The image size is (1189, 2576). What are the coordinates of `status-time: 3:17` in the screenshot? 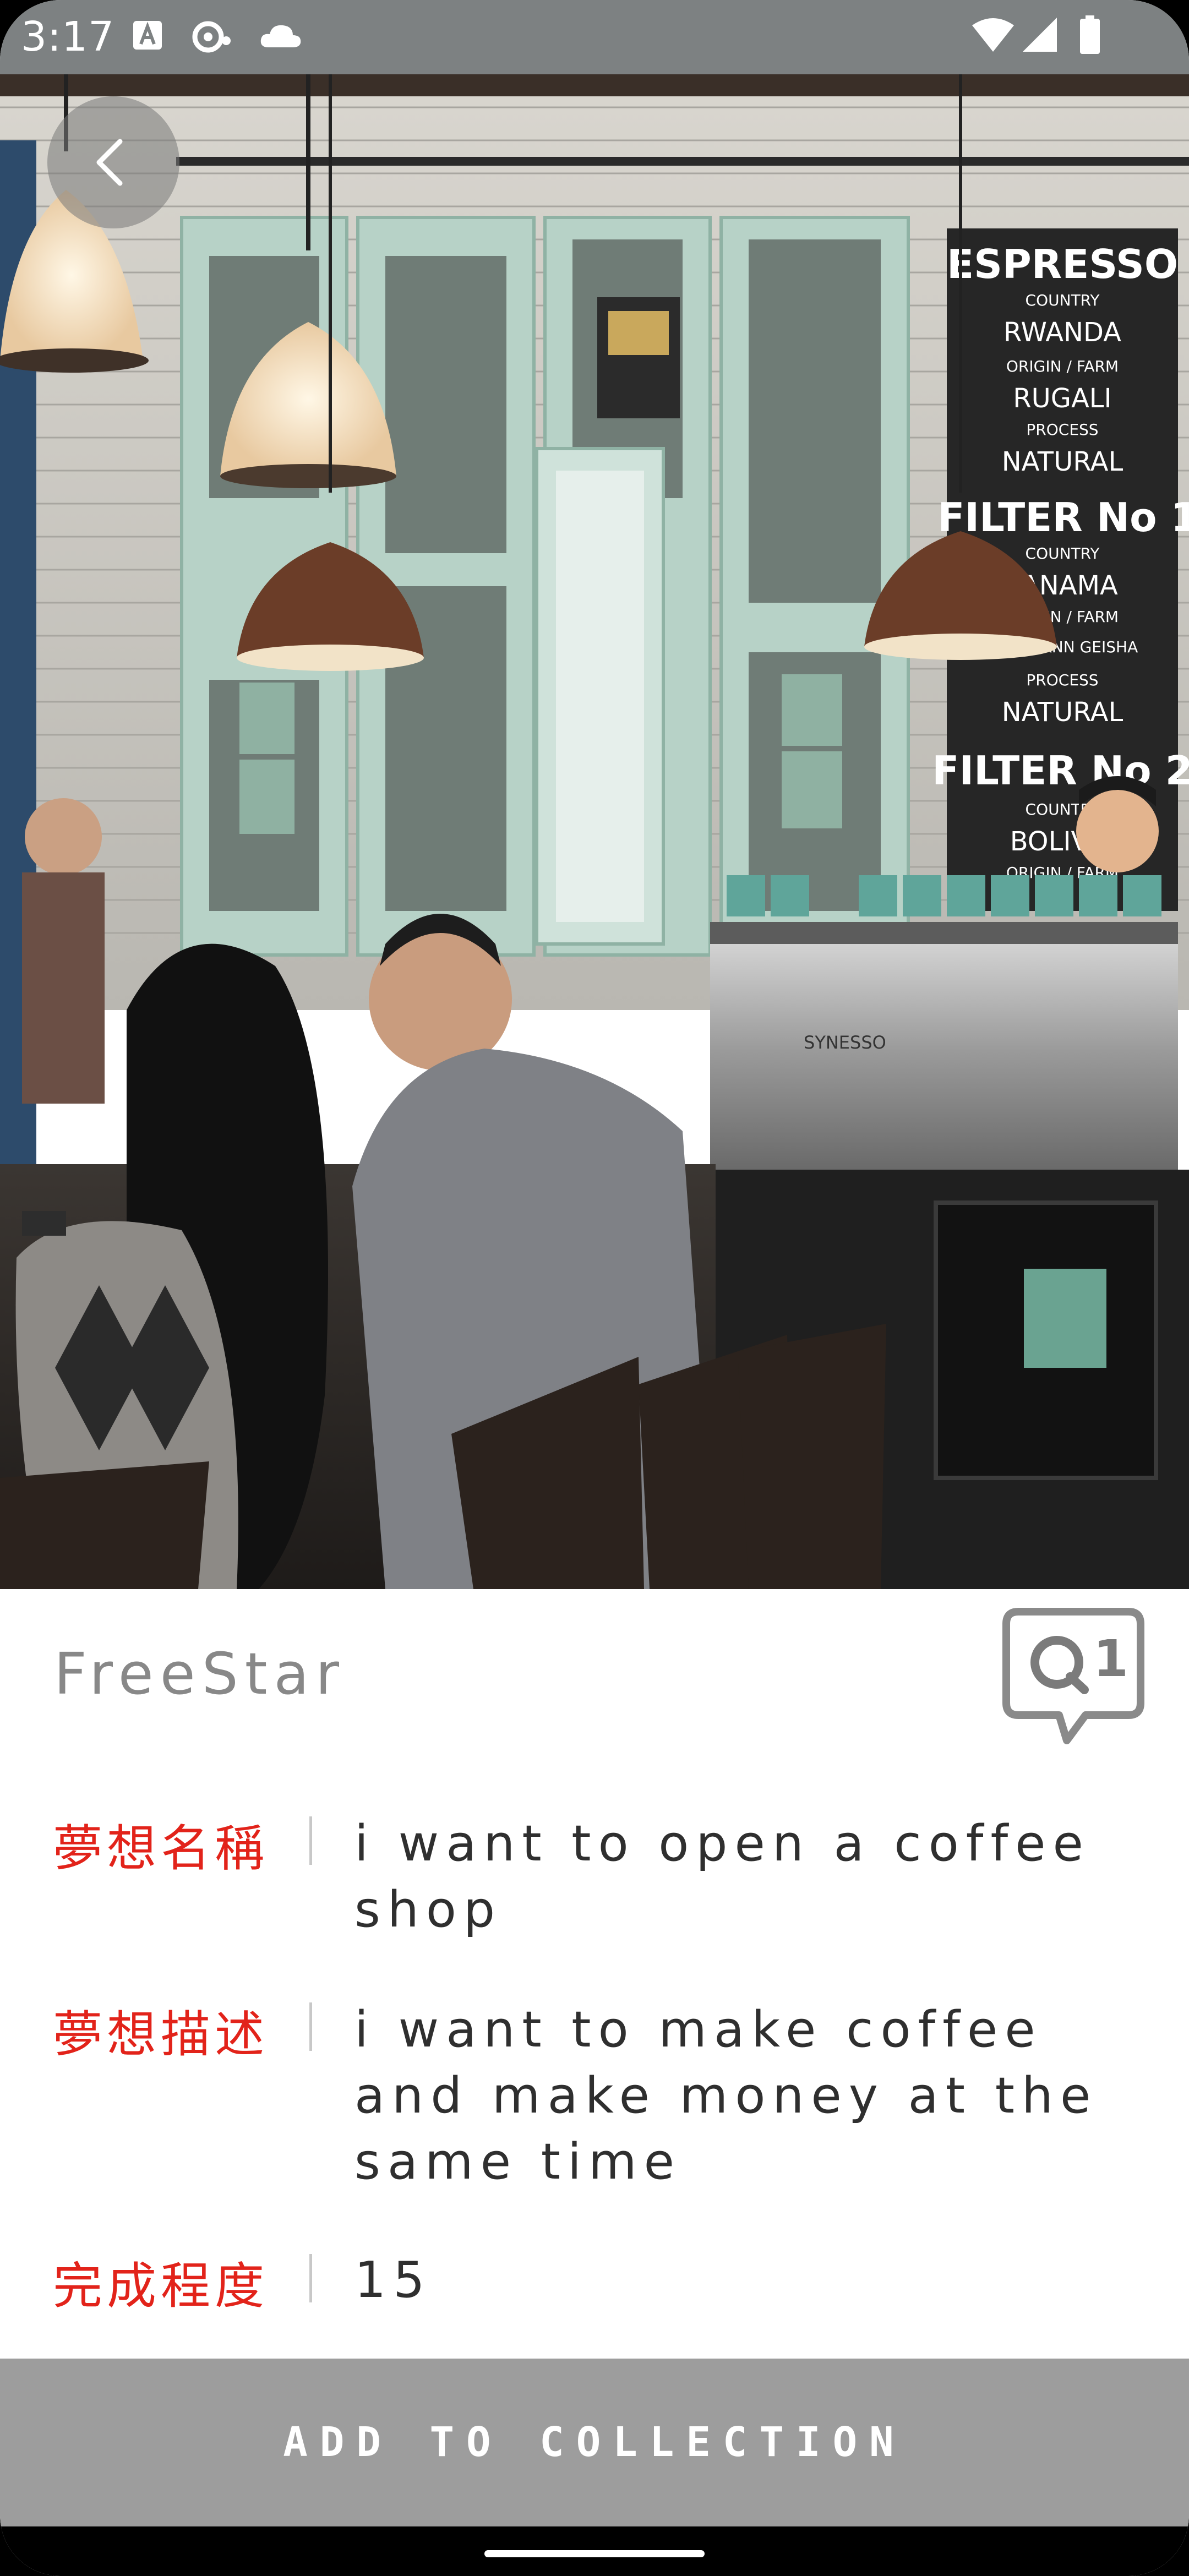 It's located at (68, 37).